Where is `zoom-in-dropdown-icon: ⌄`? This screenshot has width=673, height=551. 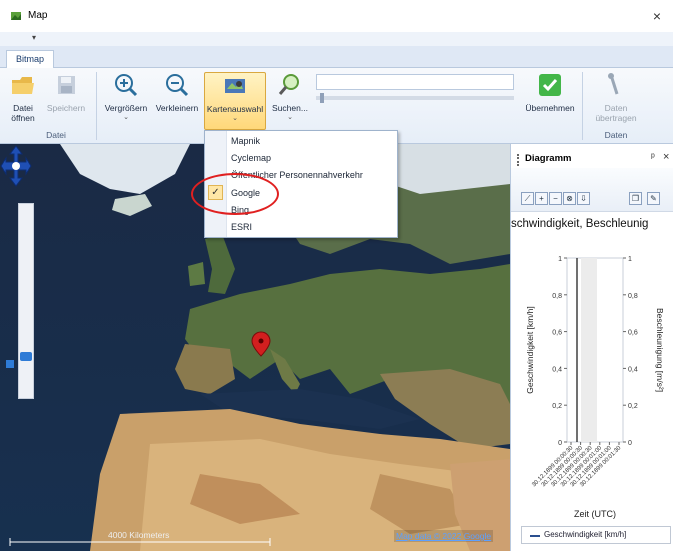 zoom-in-dropdown-icon: ⌄ is located at coordinates (126, 117).